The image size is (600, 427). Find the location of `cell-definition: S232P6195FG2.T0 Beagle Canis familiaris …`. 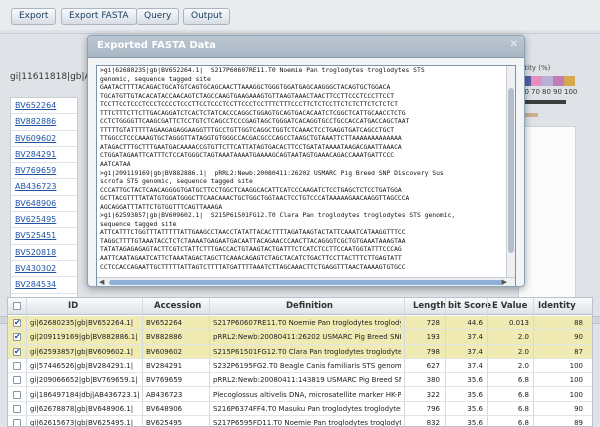

cell-definition: S232P6195FG2.T0 Beagle Canis familiaris … is located at coordinates (307, 365).